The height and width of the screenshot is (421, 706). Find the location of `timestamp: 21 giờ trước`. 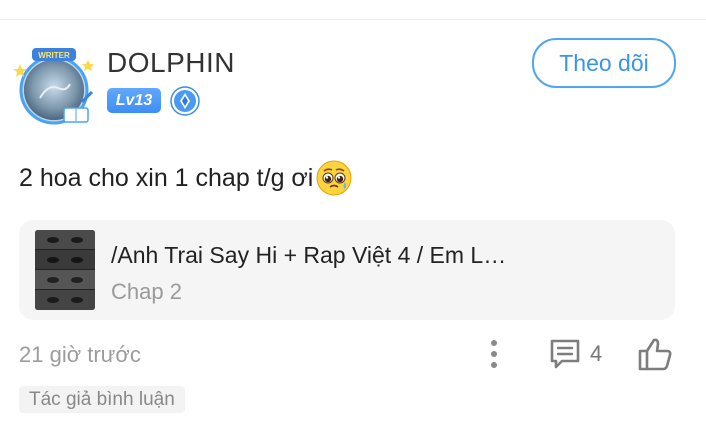

timestamp: 21 giờ trước is located at coordinates (80, 354).